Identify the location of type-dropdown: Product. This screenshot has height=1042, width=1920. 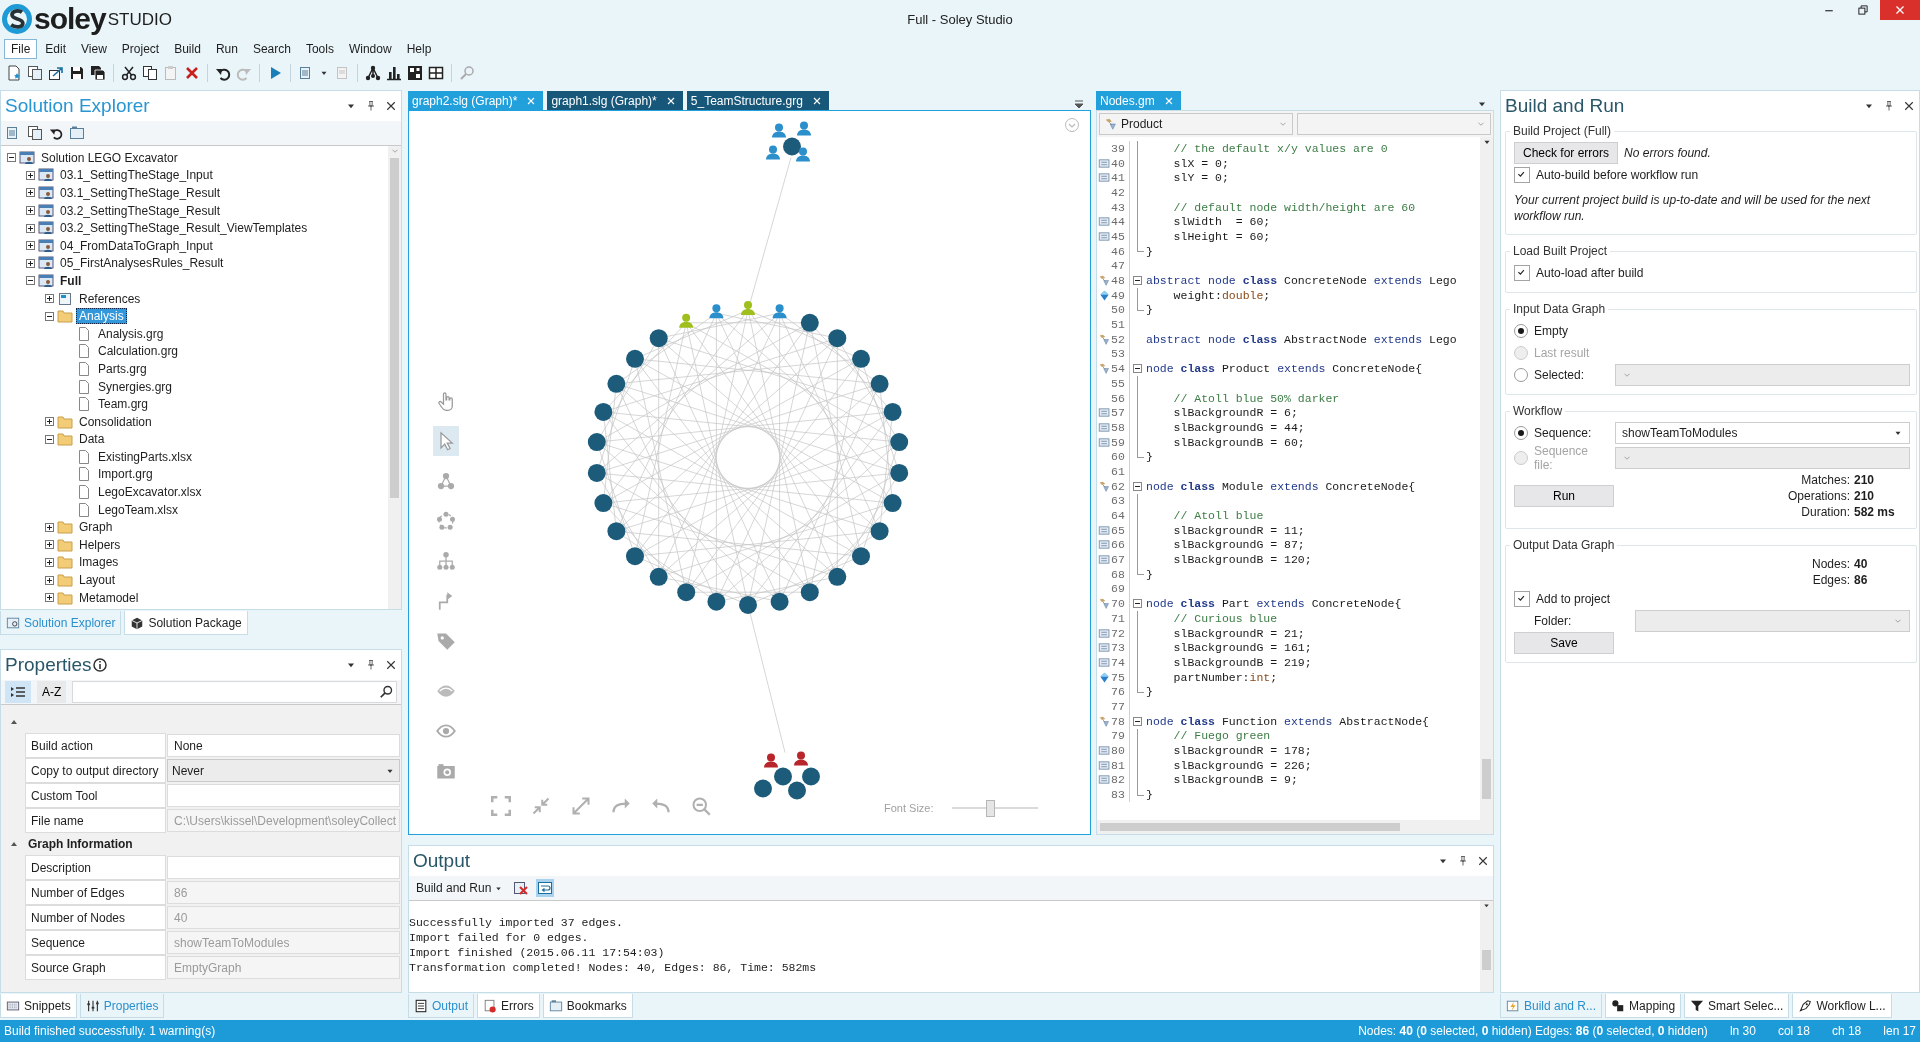
(1196, 124).